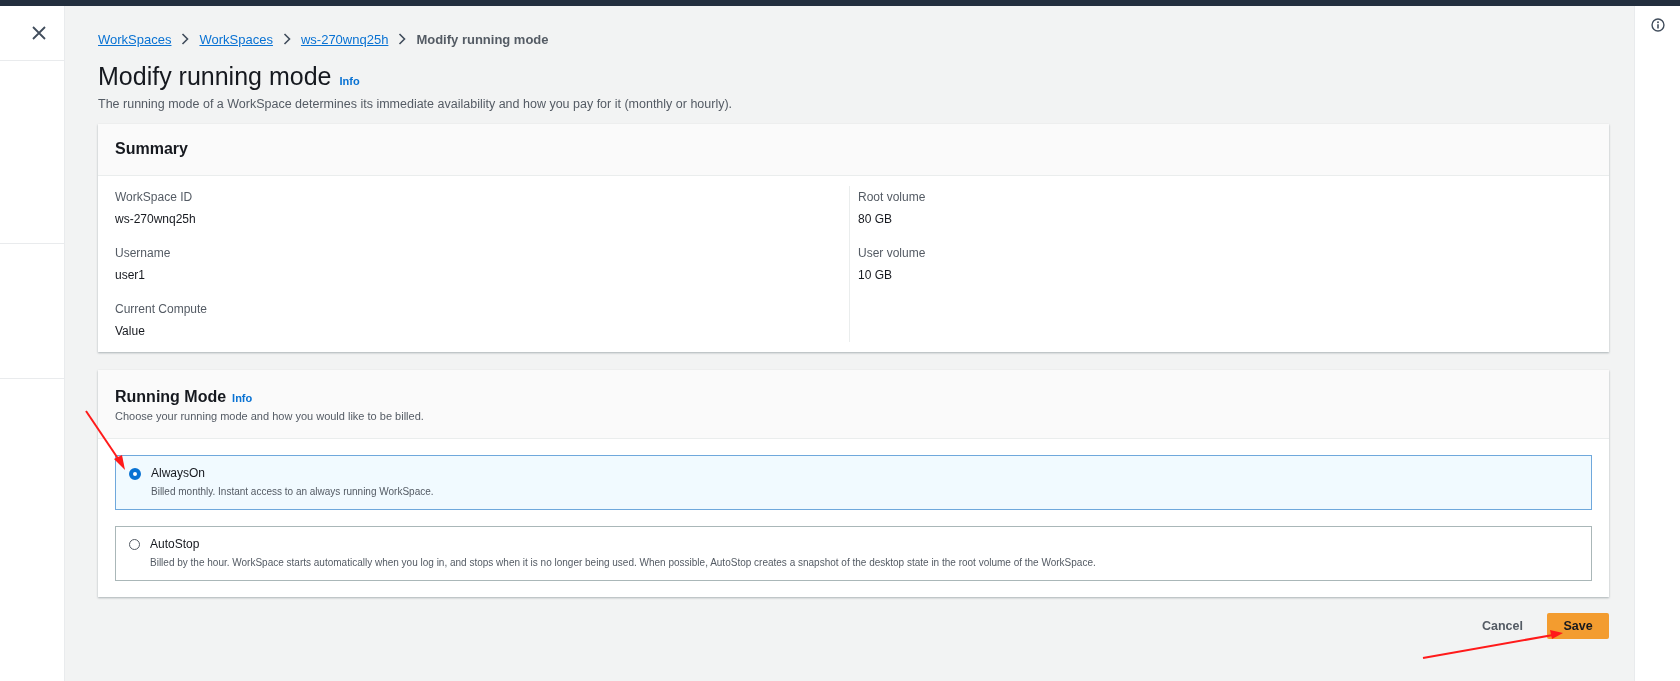 The width and height of the screenshot is (1680, 681). What do you see at coordinates (171, 397) in the screenshot?
I see `card-title: Running Mode` at bounding box center [171, 397].